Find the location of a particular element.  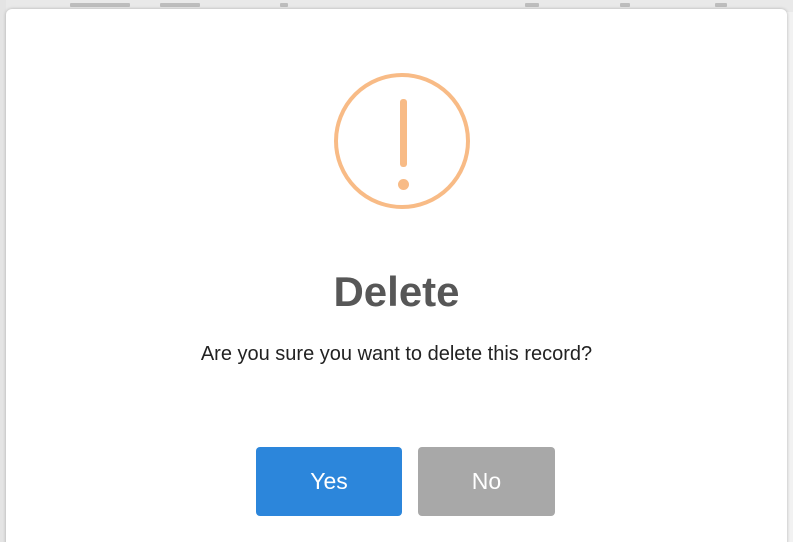

dialog-title: Delete is located at coordinates (396, 291).